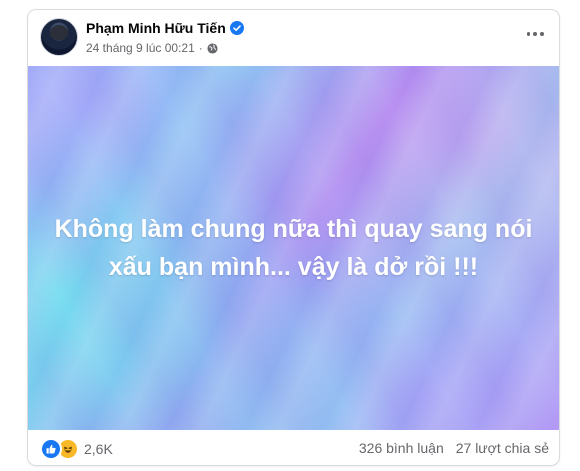 This screenshot has height=471, width=580. I want to click on post-meta: 24 tháng 9 lúc 00:21 ·, so click(152, 48).